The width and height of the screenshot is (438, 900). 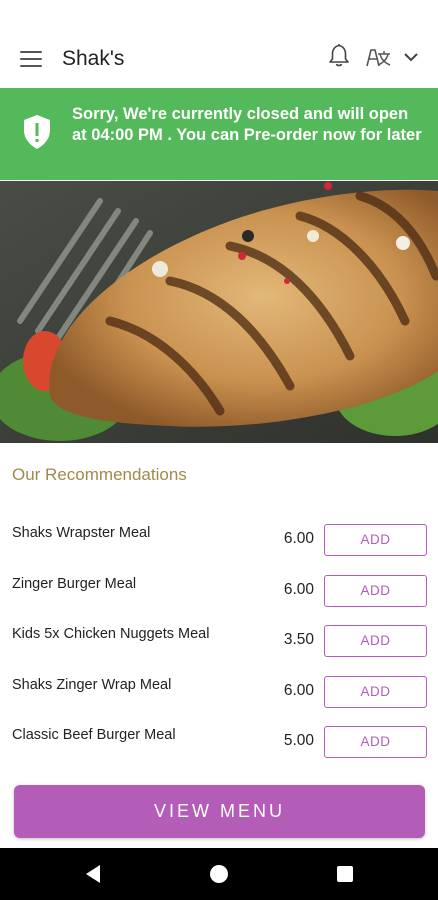 I want to click on status-bar, so click(x=219, y=15).